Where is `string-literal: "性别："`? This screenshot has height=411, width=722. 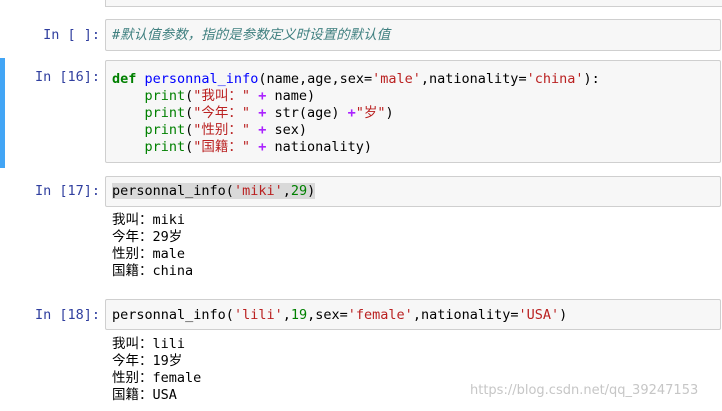
string-literal: "性别：" is located at coordinates (222, 130).